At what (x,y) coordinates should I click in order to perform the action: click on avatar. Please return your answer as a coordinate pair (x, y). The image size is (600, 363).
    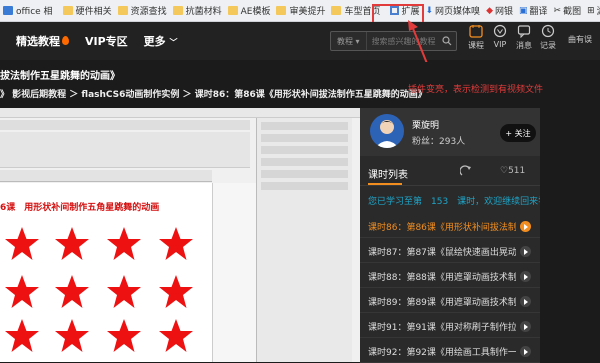
    Looking at the image, I should click on (387, 131).